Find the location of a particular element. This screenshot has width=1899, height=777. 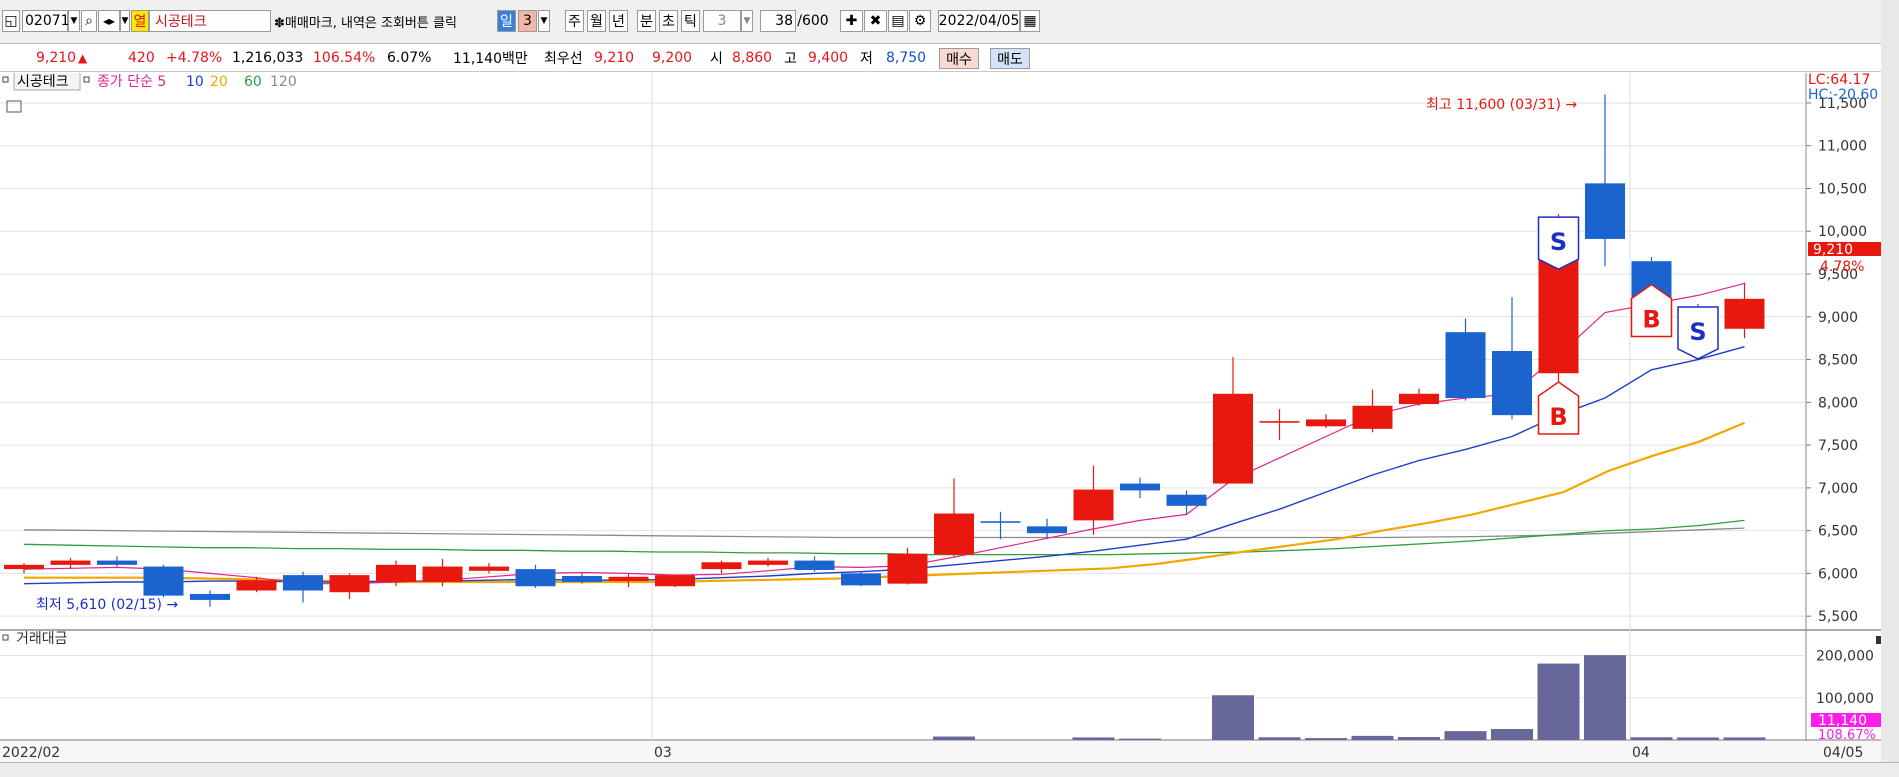

price-tick-label: 9,000 is located at coordinates (1838, 318).